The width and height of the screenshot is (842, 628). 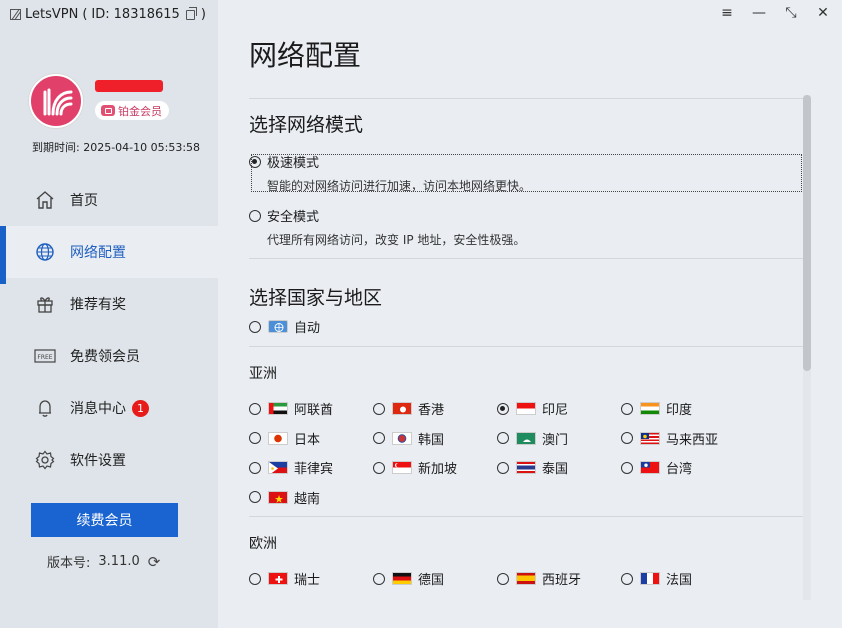 I want to click on country-option-th: 泰国, so click(x=532, y=467).